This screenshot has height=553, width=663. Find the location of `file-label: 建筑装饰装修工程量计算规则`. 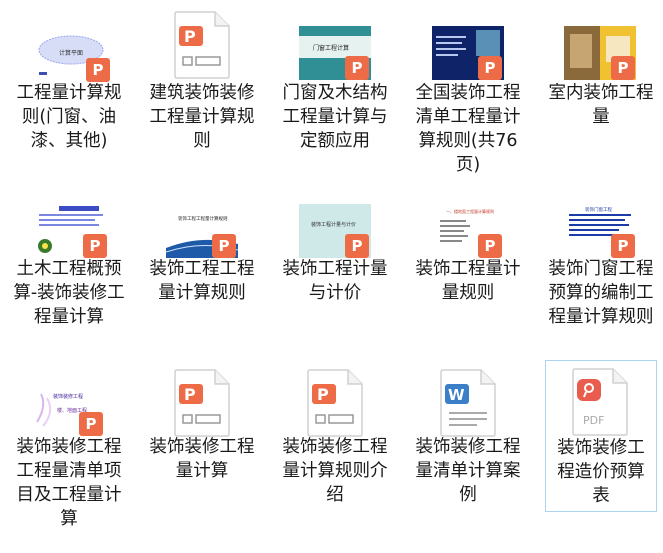

file-label: 建筑装饰装修工程量计算规则 is located at coordinates (202, 117).